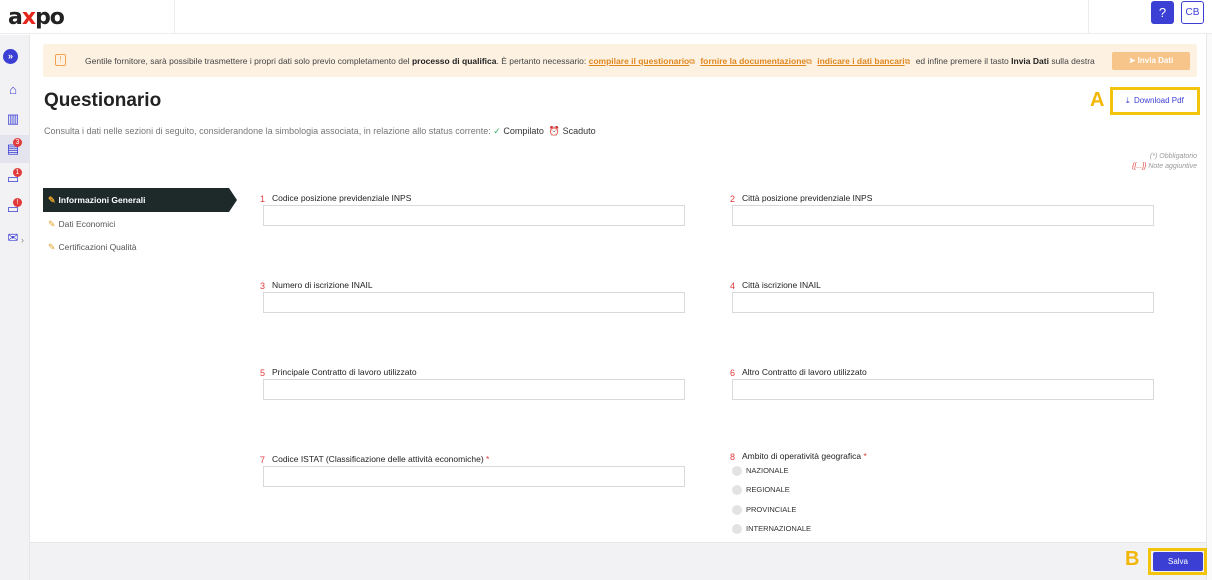 The image size is (1212, 580). What do you see at coordinates (1209, 307) in the screenshot?
I see `scrollbar` at bounding box center [1209, 307].